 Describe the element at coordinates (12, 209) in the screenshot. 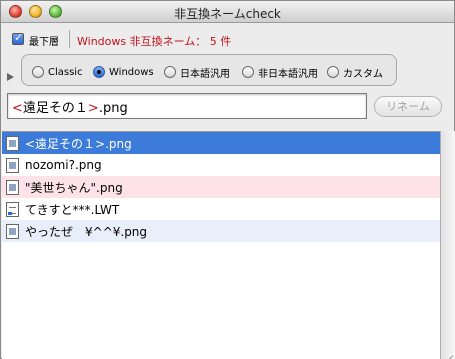

I see `document-file-icon` at that location.